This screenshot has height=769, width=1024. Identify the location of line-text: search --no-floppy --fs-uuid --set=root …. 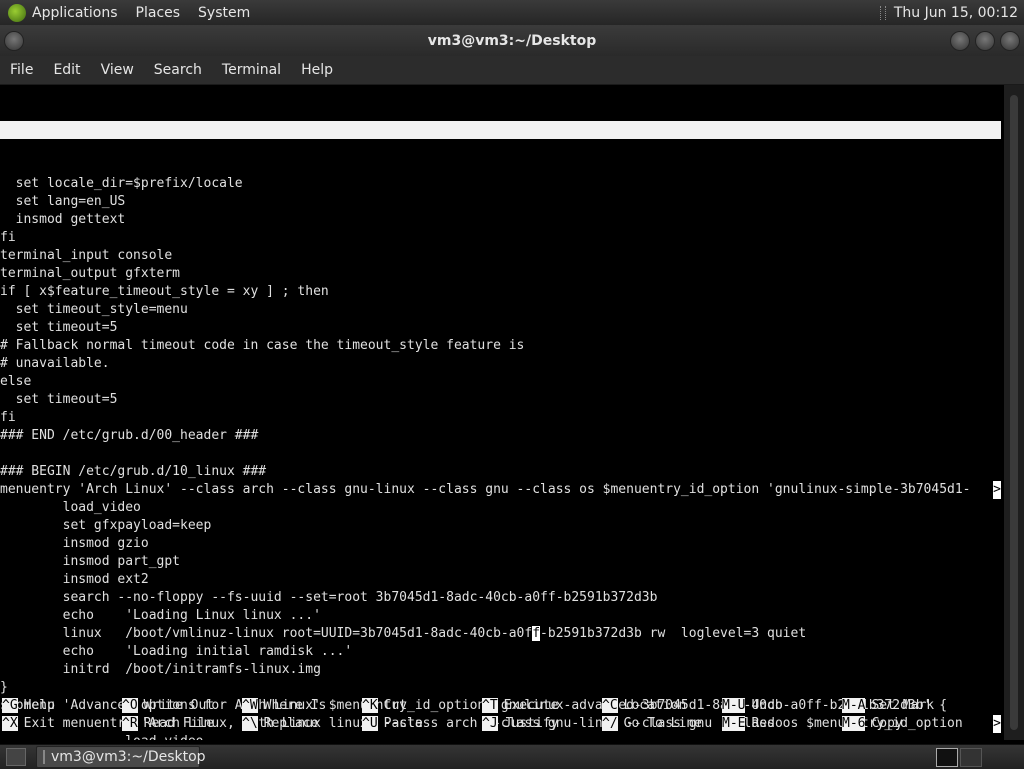
(329, 597).